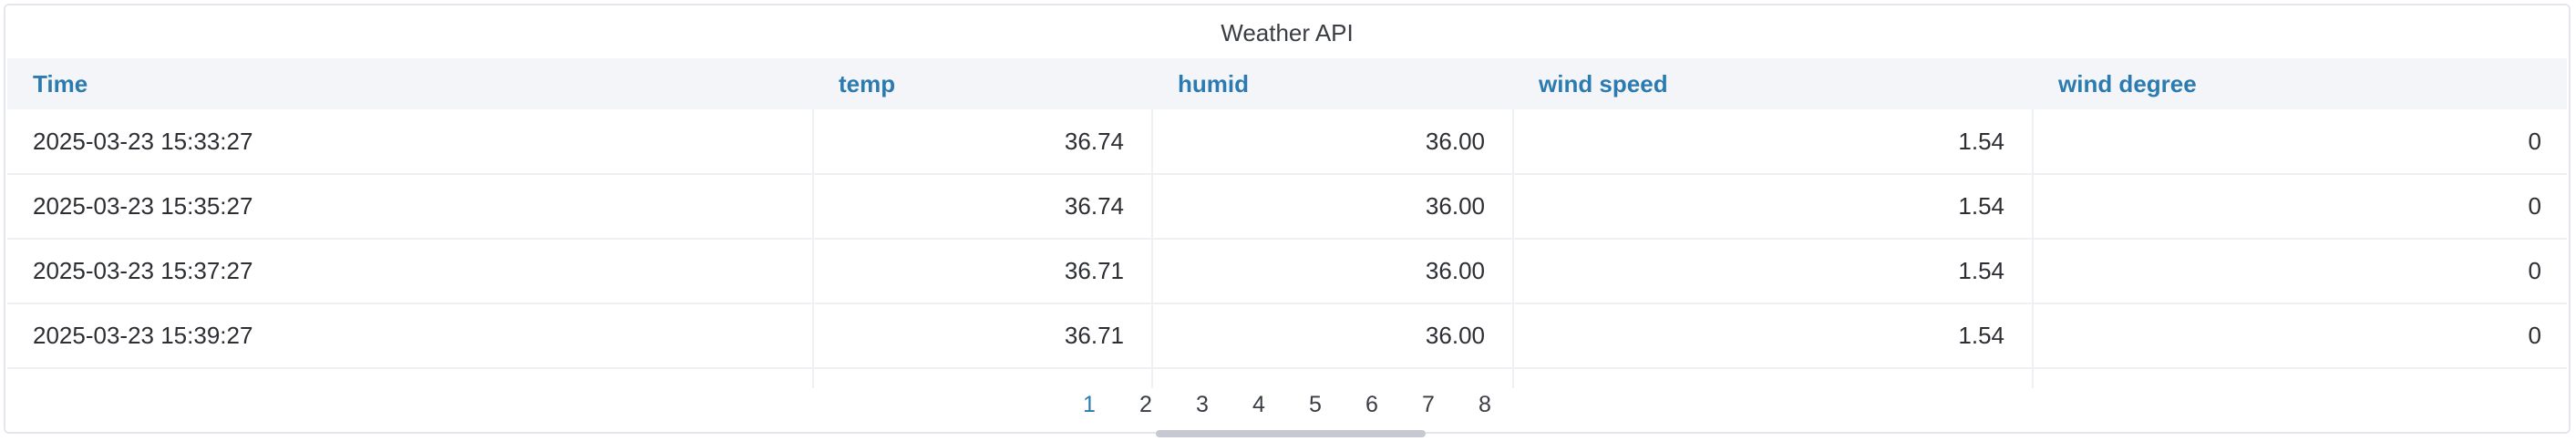 This screenshot has height=441, width=2576. Describe the element at coordinates (1773, 378) in the screenshot. I see `cell-wind-speed` at that location.